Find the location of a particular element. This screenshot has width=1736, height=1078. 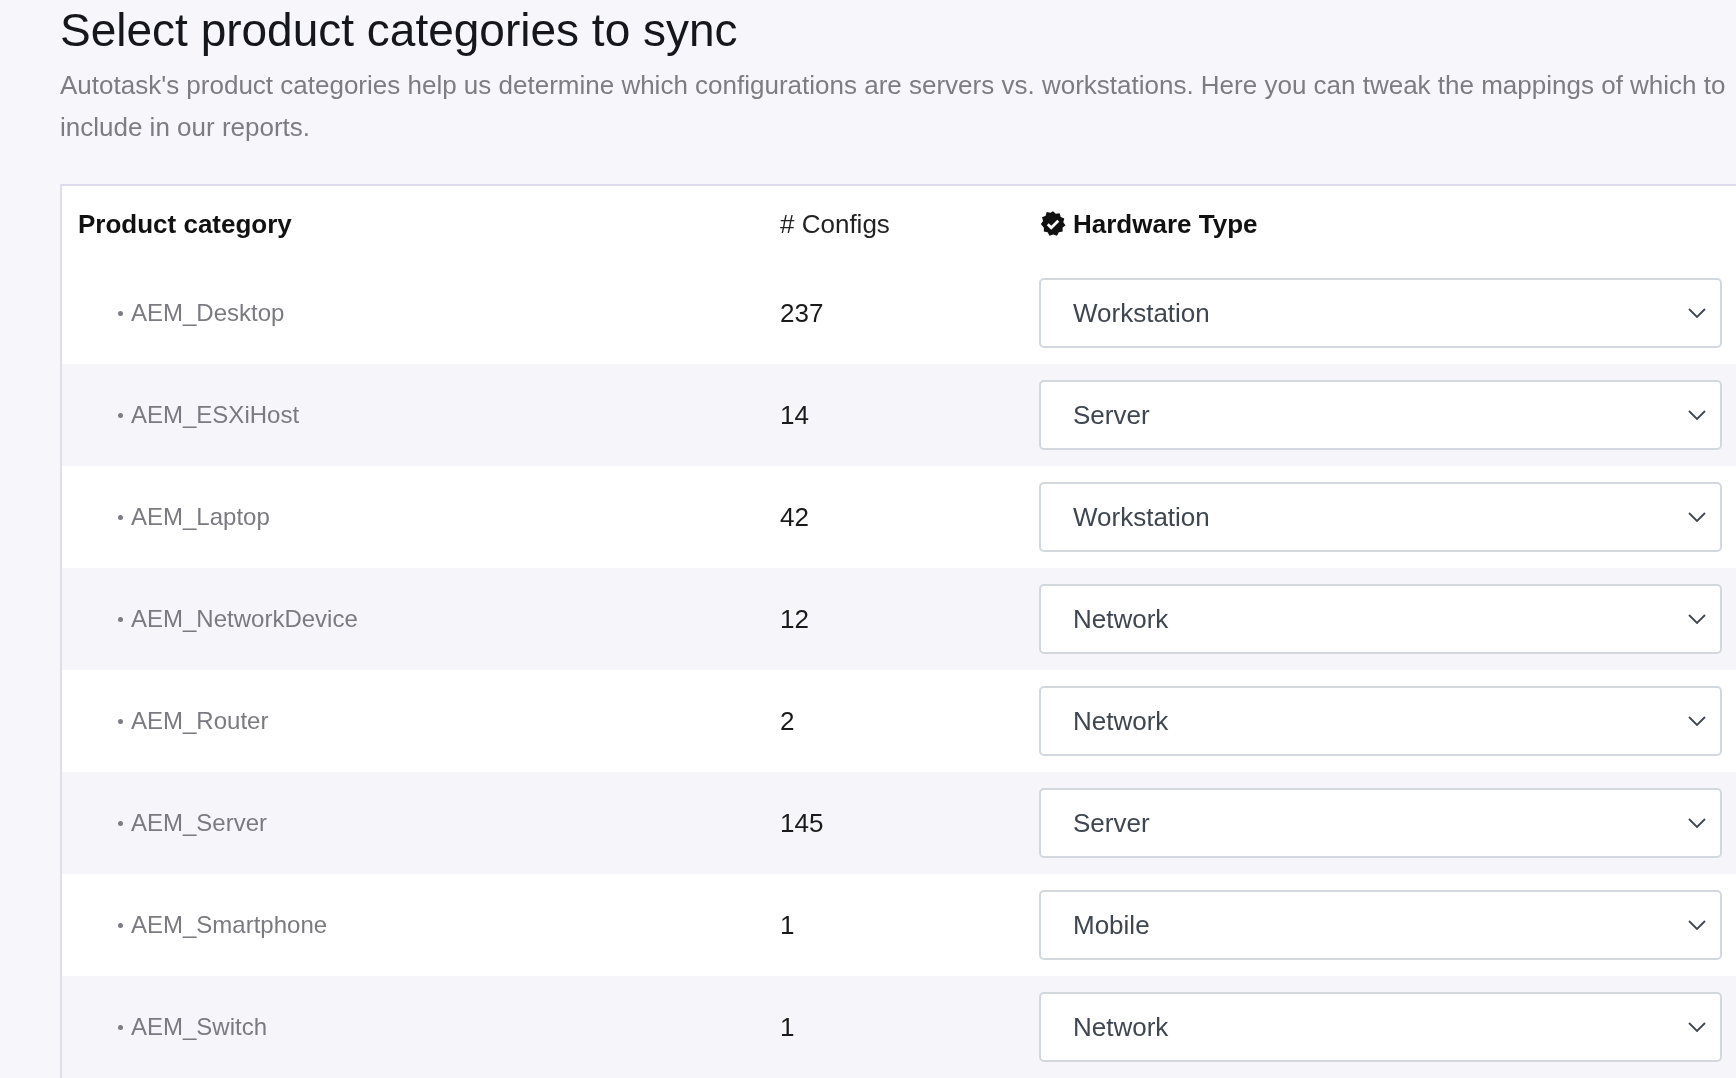

config-count: 42 is located at coordinates (795, 517).